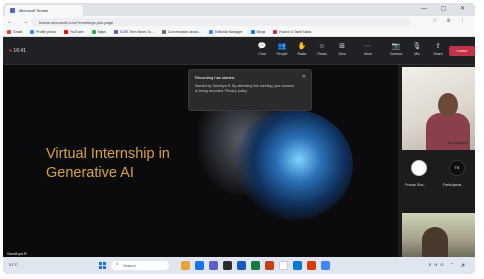 This screenshot has width=484, height=279. I want to click on bookmark-item: Blogs, so click(258, 32).